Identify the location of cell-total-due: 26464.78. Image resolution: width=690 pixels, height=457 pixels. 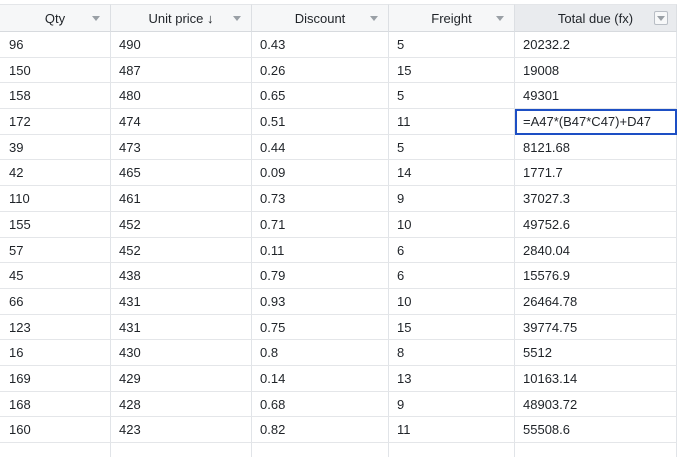
(596, 301).